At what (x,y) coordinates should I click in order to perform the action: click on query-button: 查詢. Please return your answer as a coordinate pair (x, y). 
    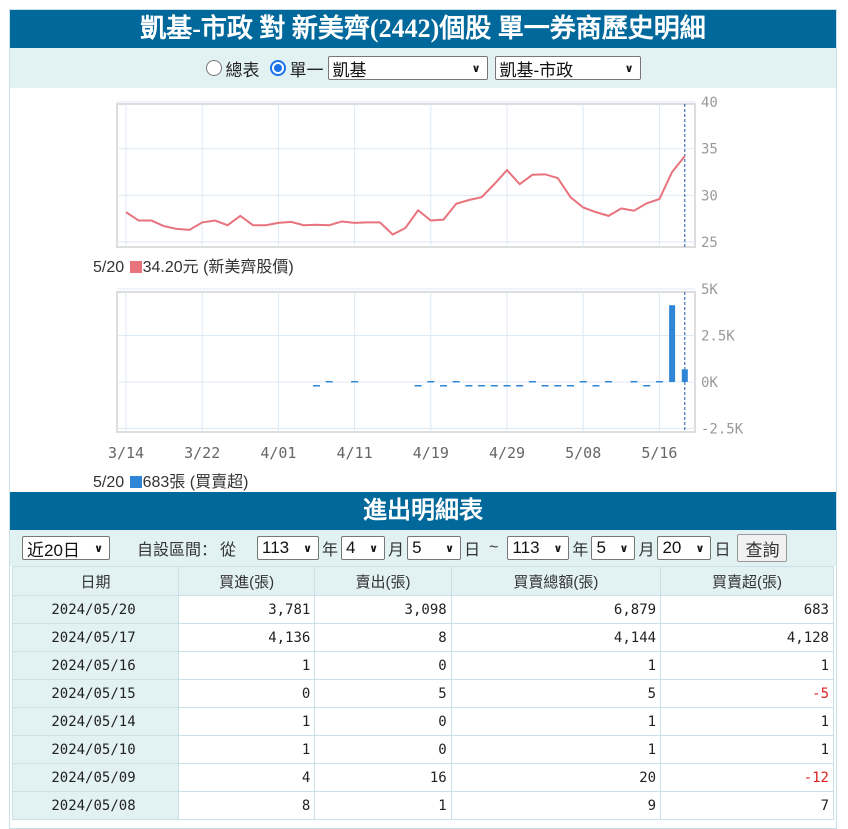
    Looking at the image, I should click on (762, 548).